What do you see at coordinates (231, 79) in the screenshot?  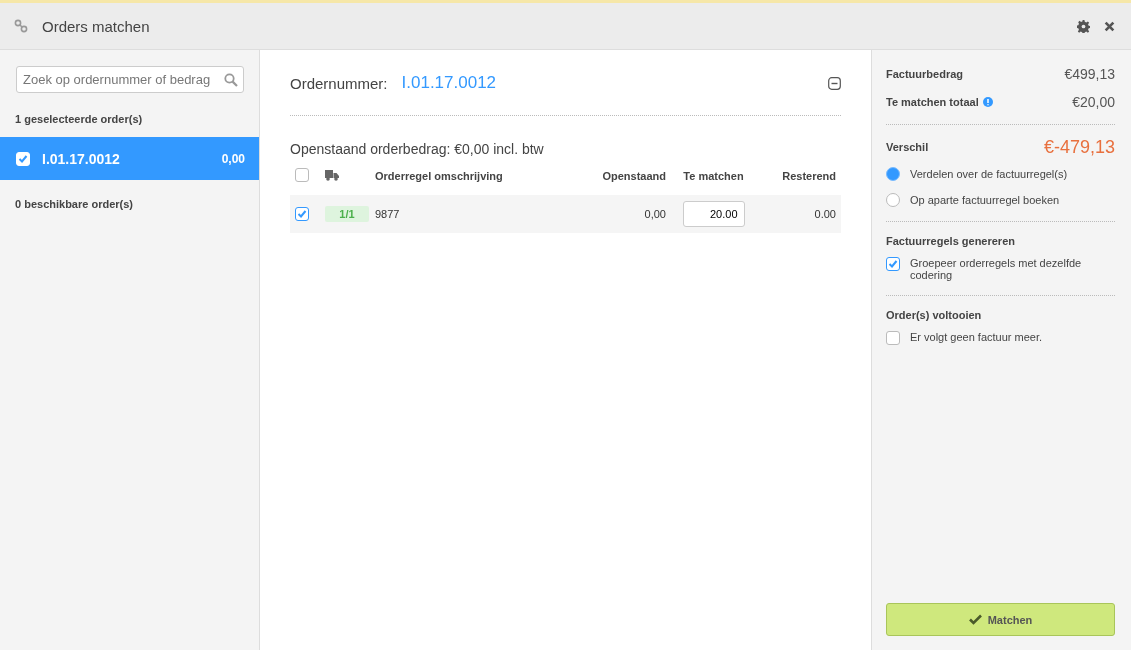 I see `search-icon` at bounding box center [231, 79].